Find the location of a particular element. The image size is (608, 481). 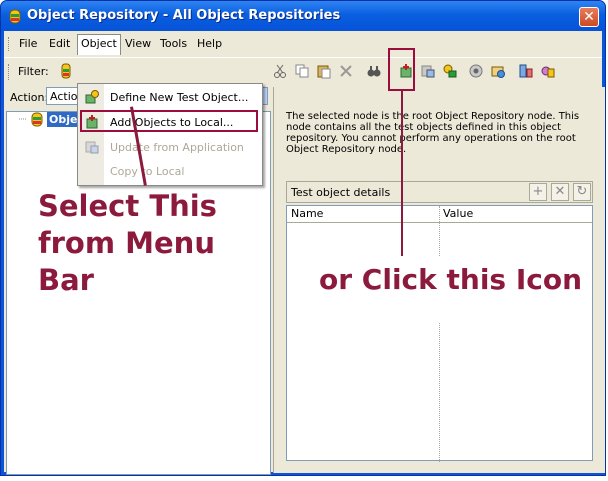

menu-file: File is located at coordinates (28, 44).